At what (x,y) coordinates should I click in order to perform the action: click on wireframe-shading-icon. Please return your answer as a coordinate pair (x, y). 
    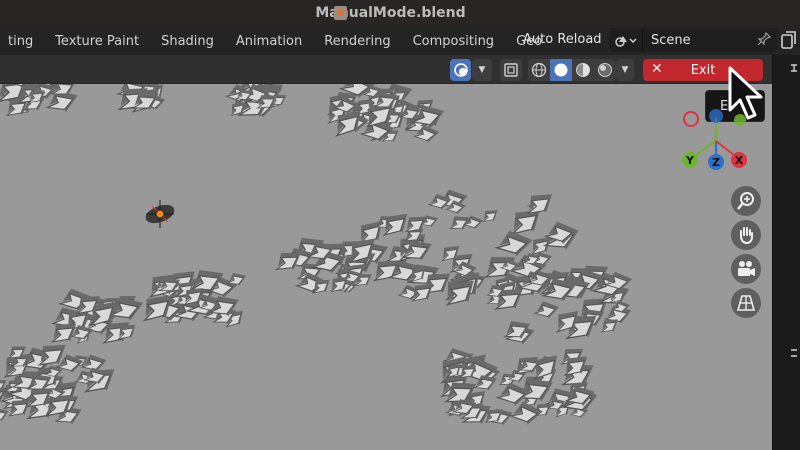
    Looking at the image, I should click on (539, 70).